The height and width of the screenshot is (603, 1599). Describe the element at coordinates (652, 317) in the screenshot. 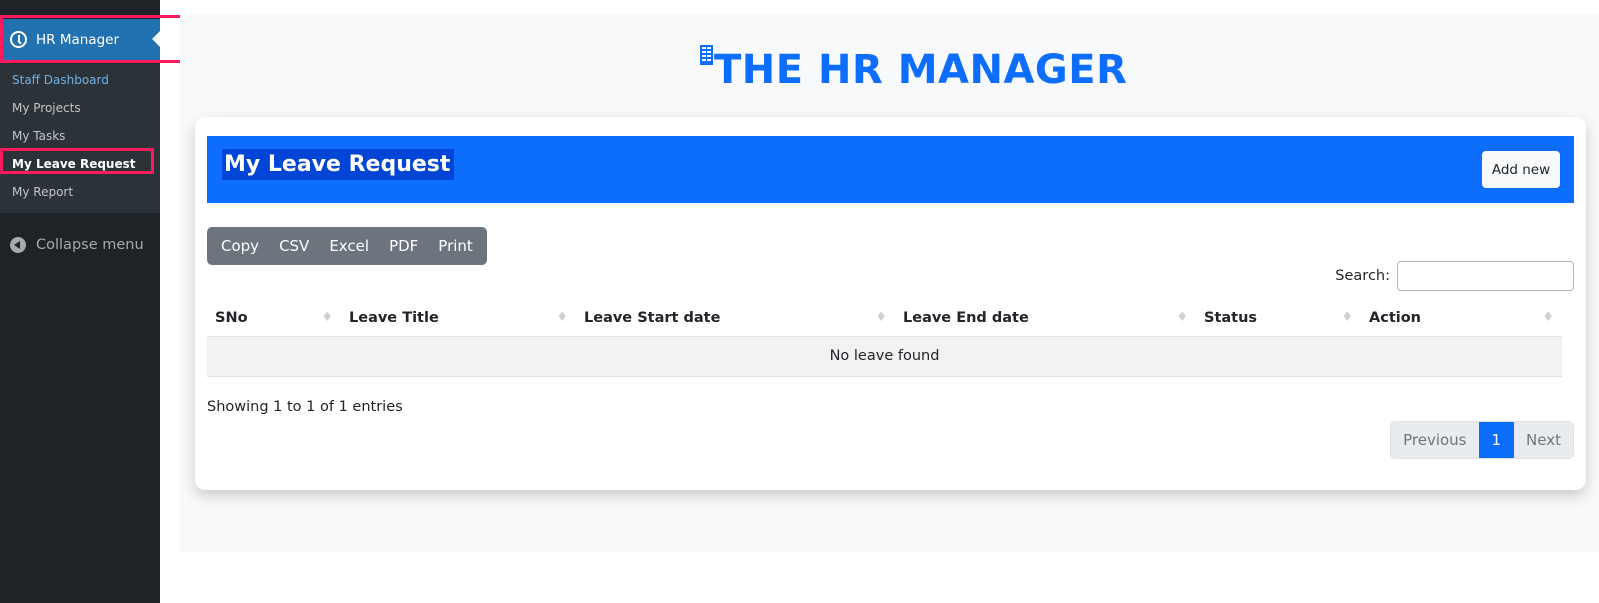

I see `column-label: Leave Start date` at that location.